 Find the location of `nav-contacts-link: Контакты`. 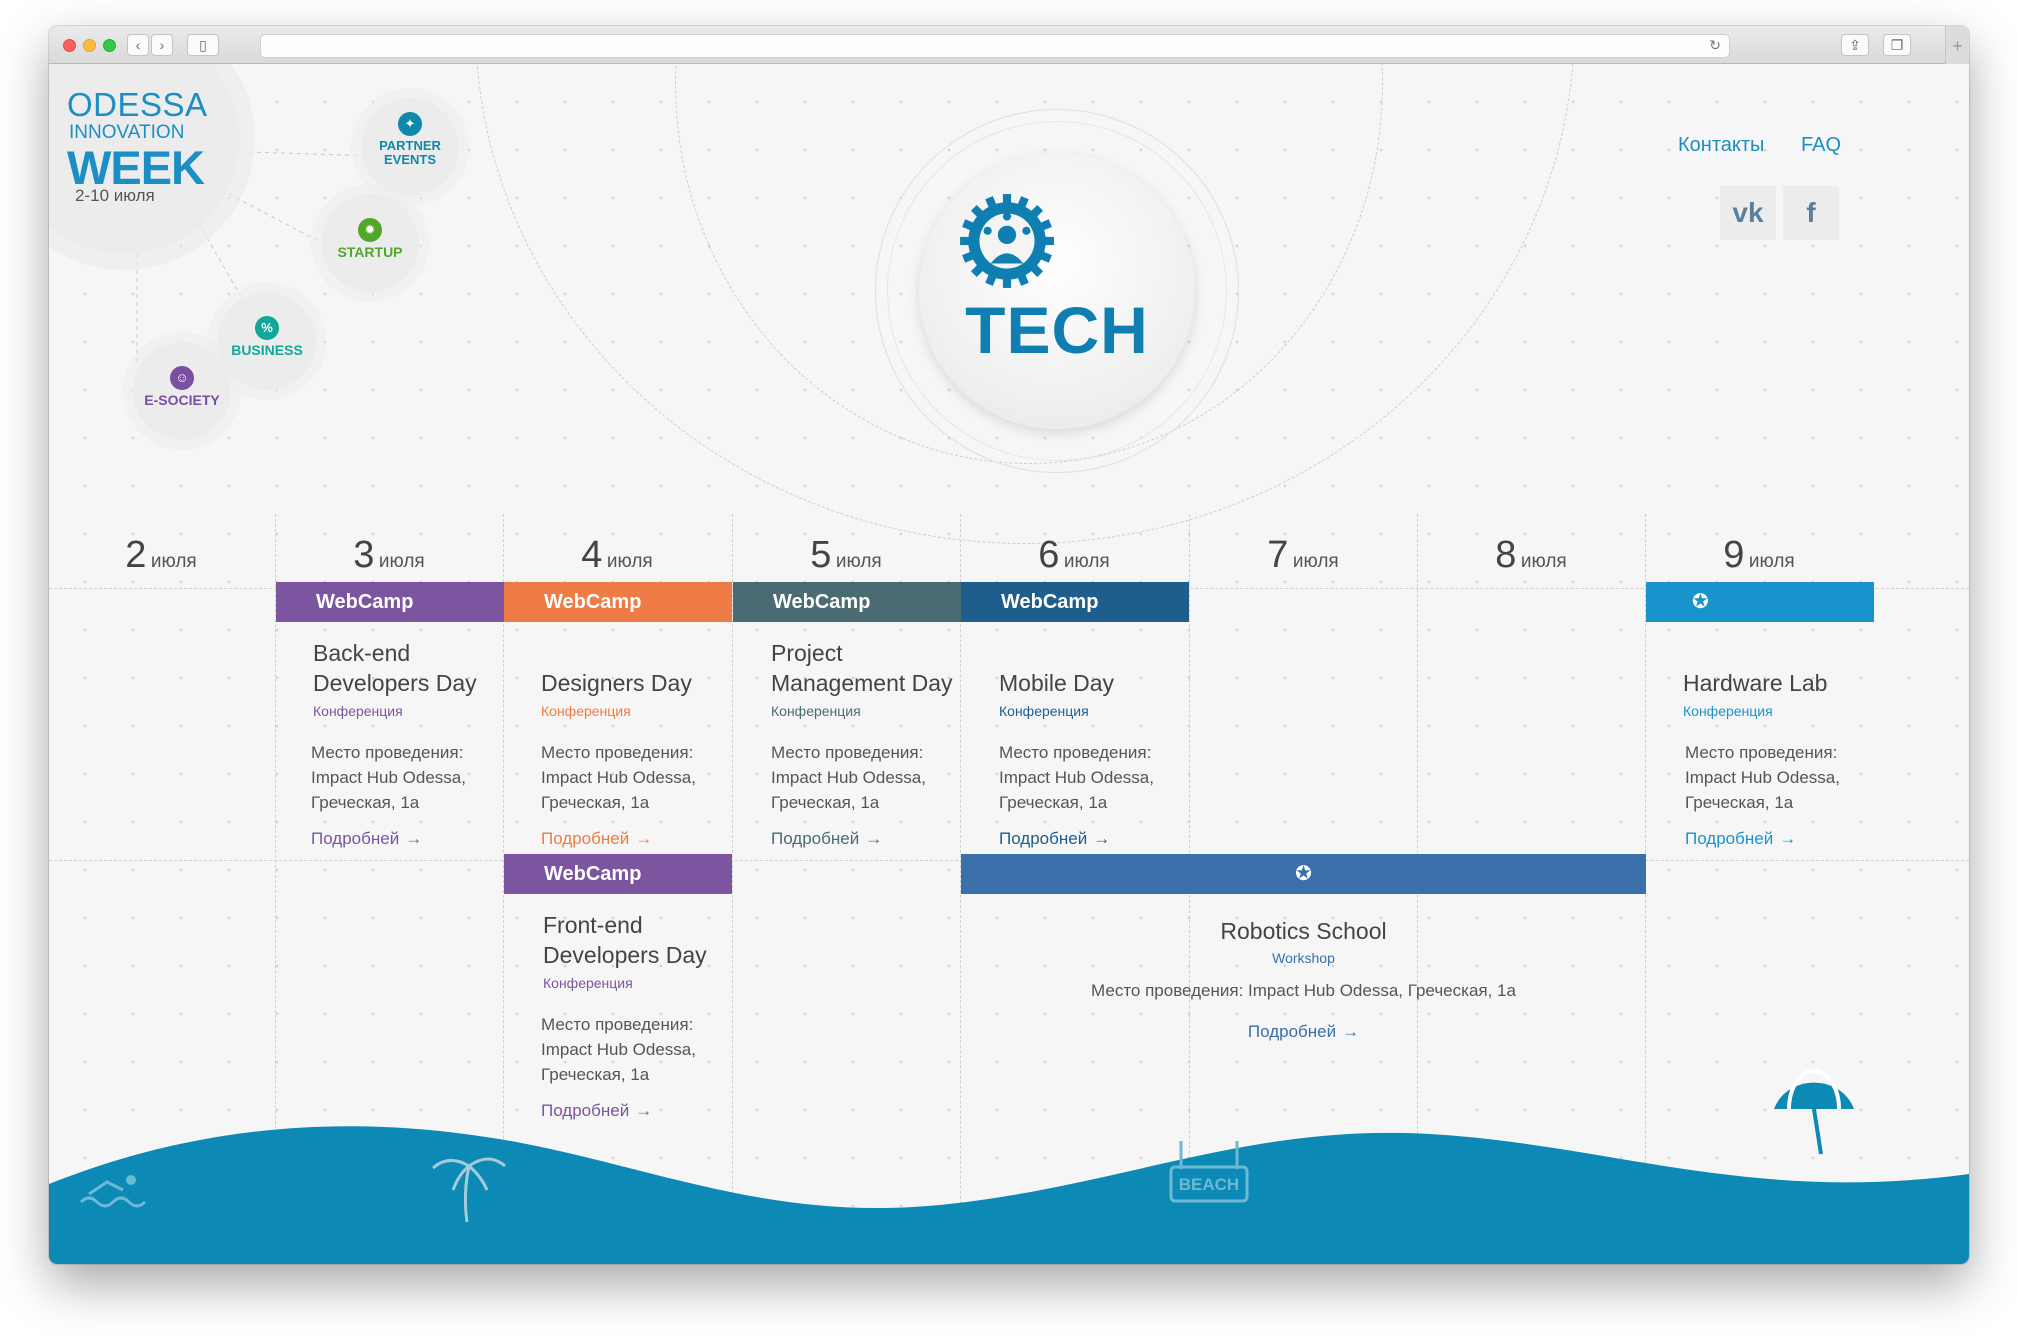

nav-contacts-link: Контакты is located at coordinates (1721, 145).